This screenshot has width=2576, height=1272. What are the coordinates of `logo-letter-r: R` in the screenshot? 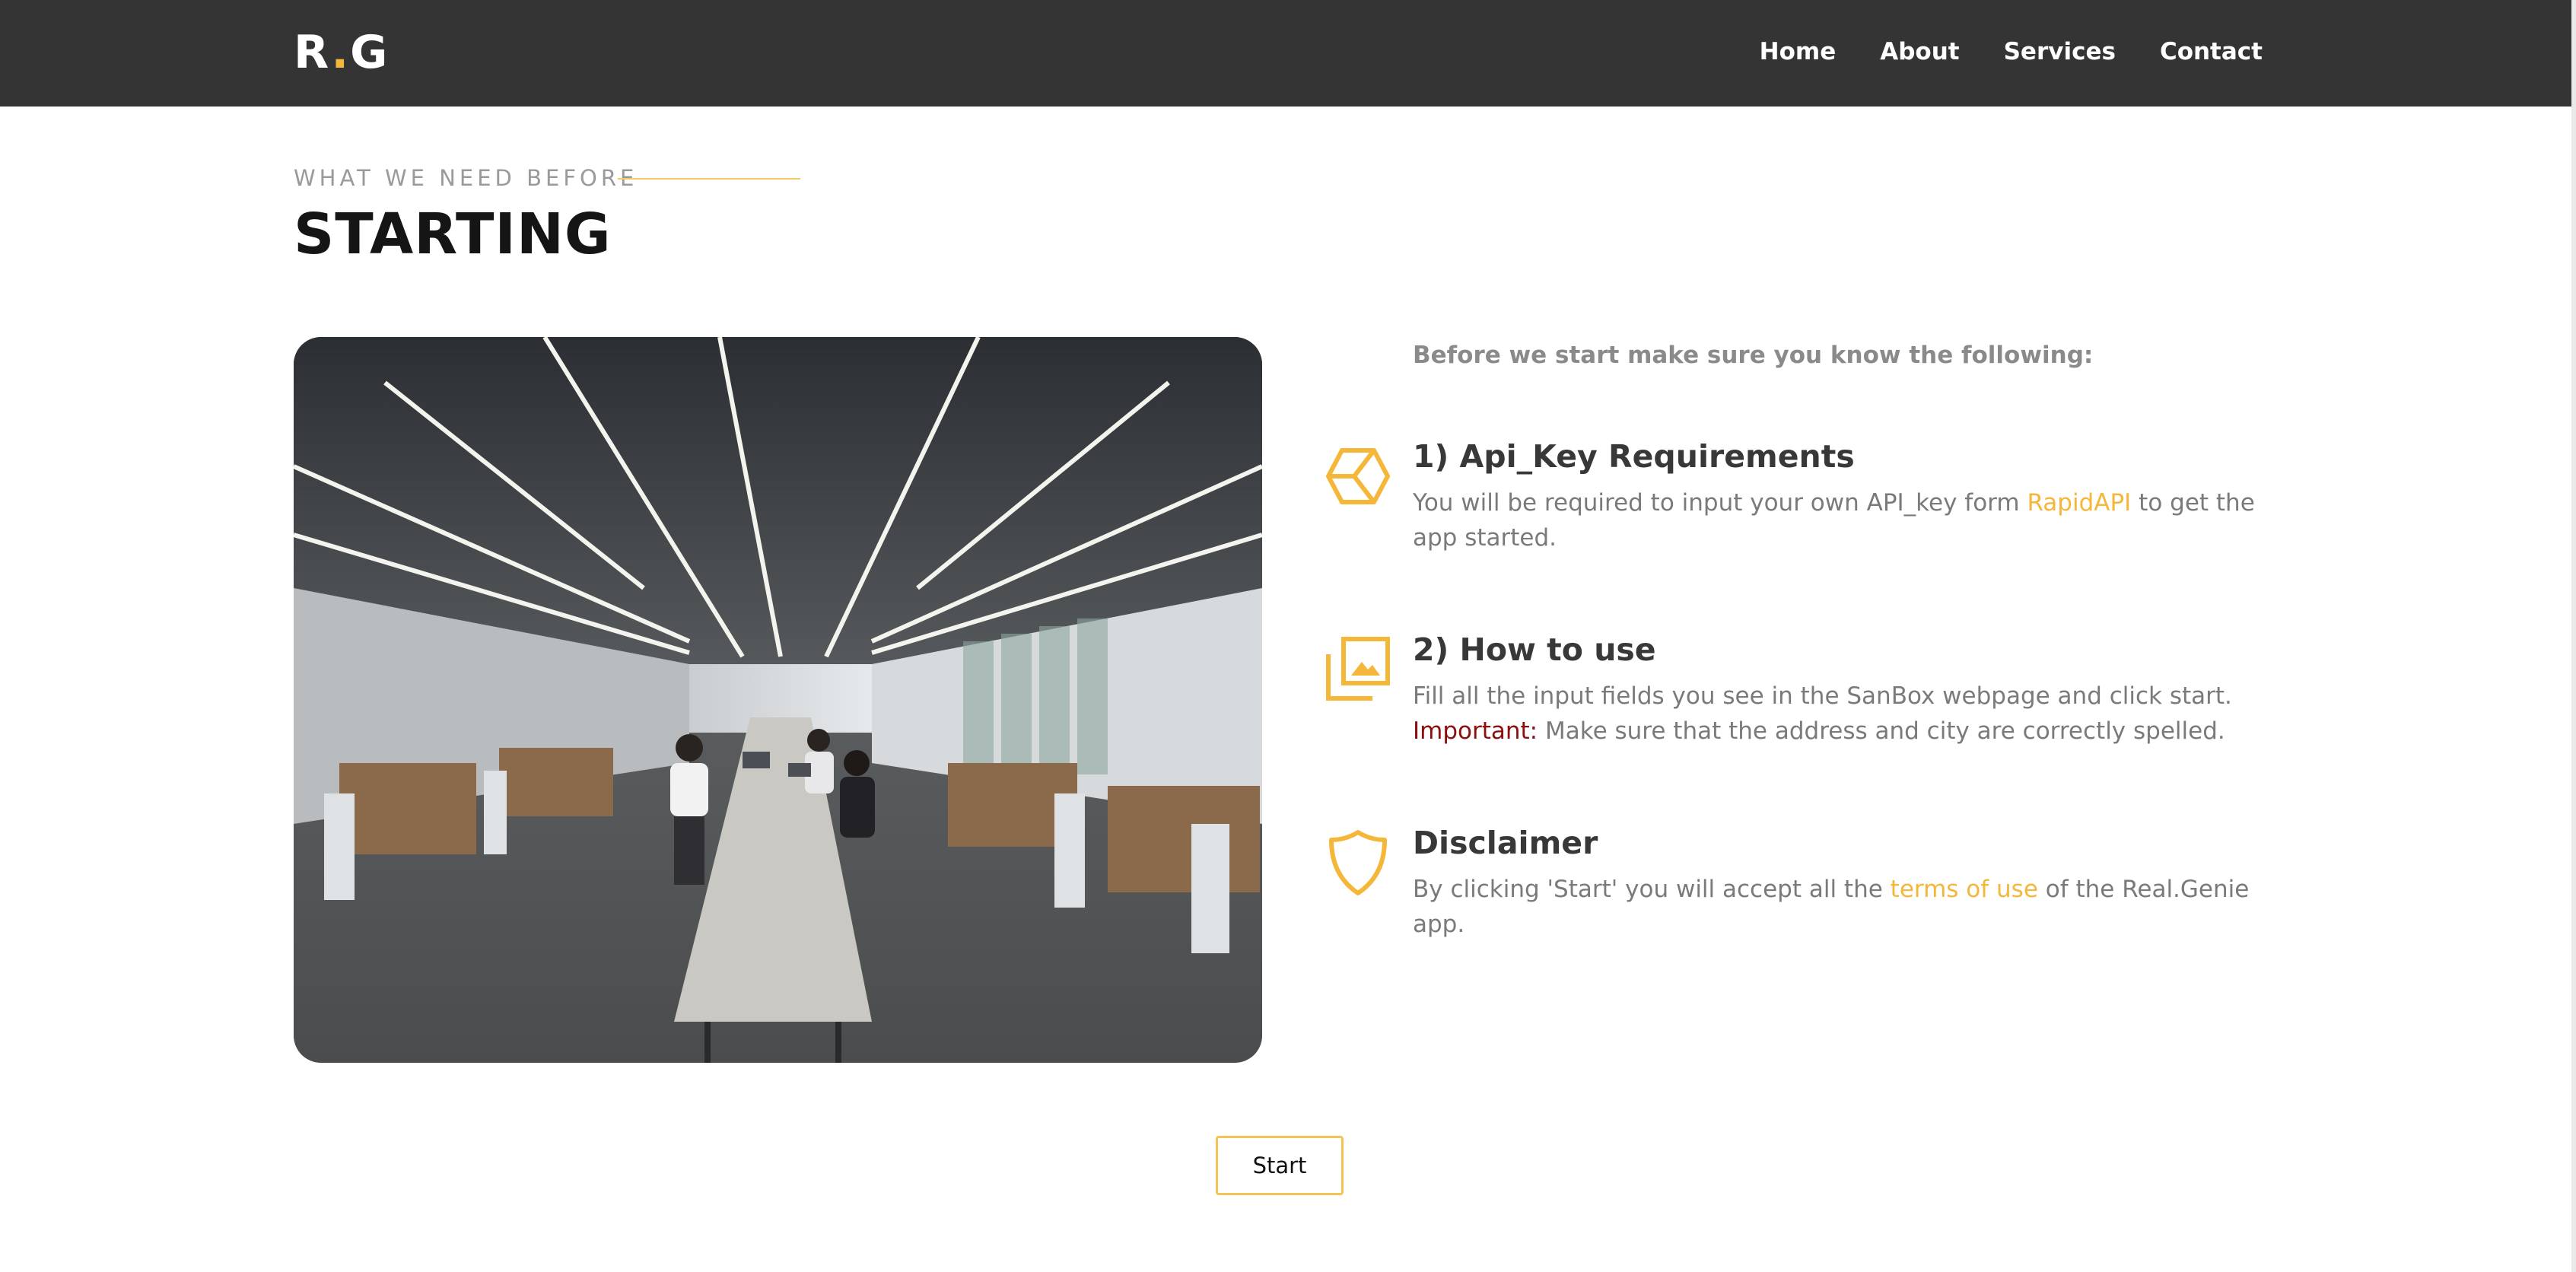 It's located at (313, 52).